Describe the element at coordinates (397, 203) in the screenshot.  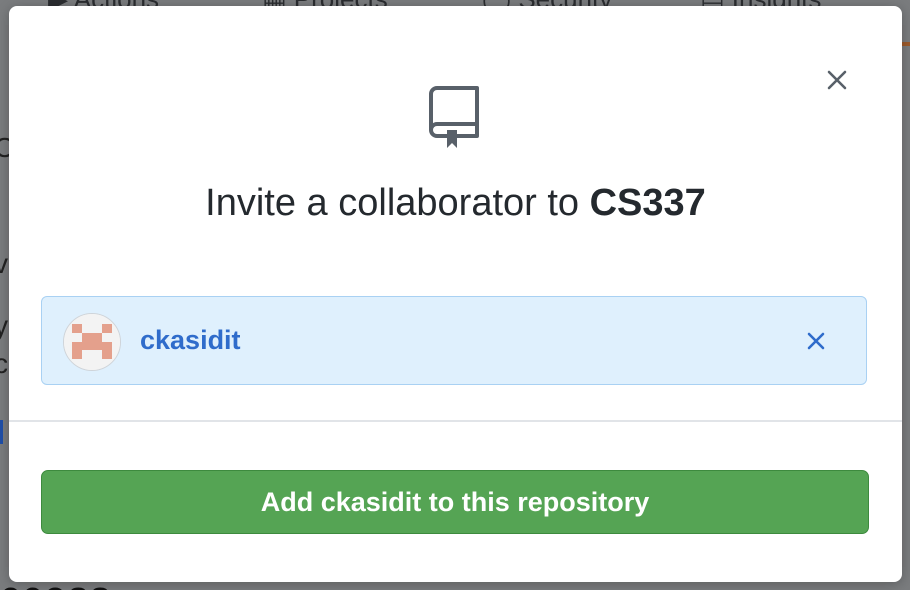
I see `title-prefix: Invite a collaborator to` at that location.